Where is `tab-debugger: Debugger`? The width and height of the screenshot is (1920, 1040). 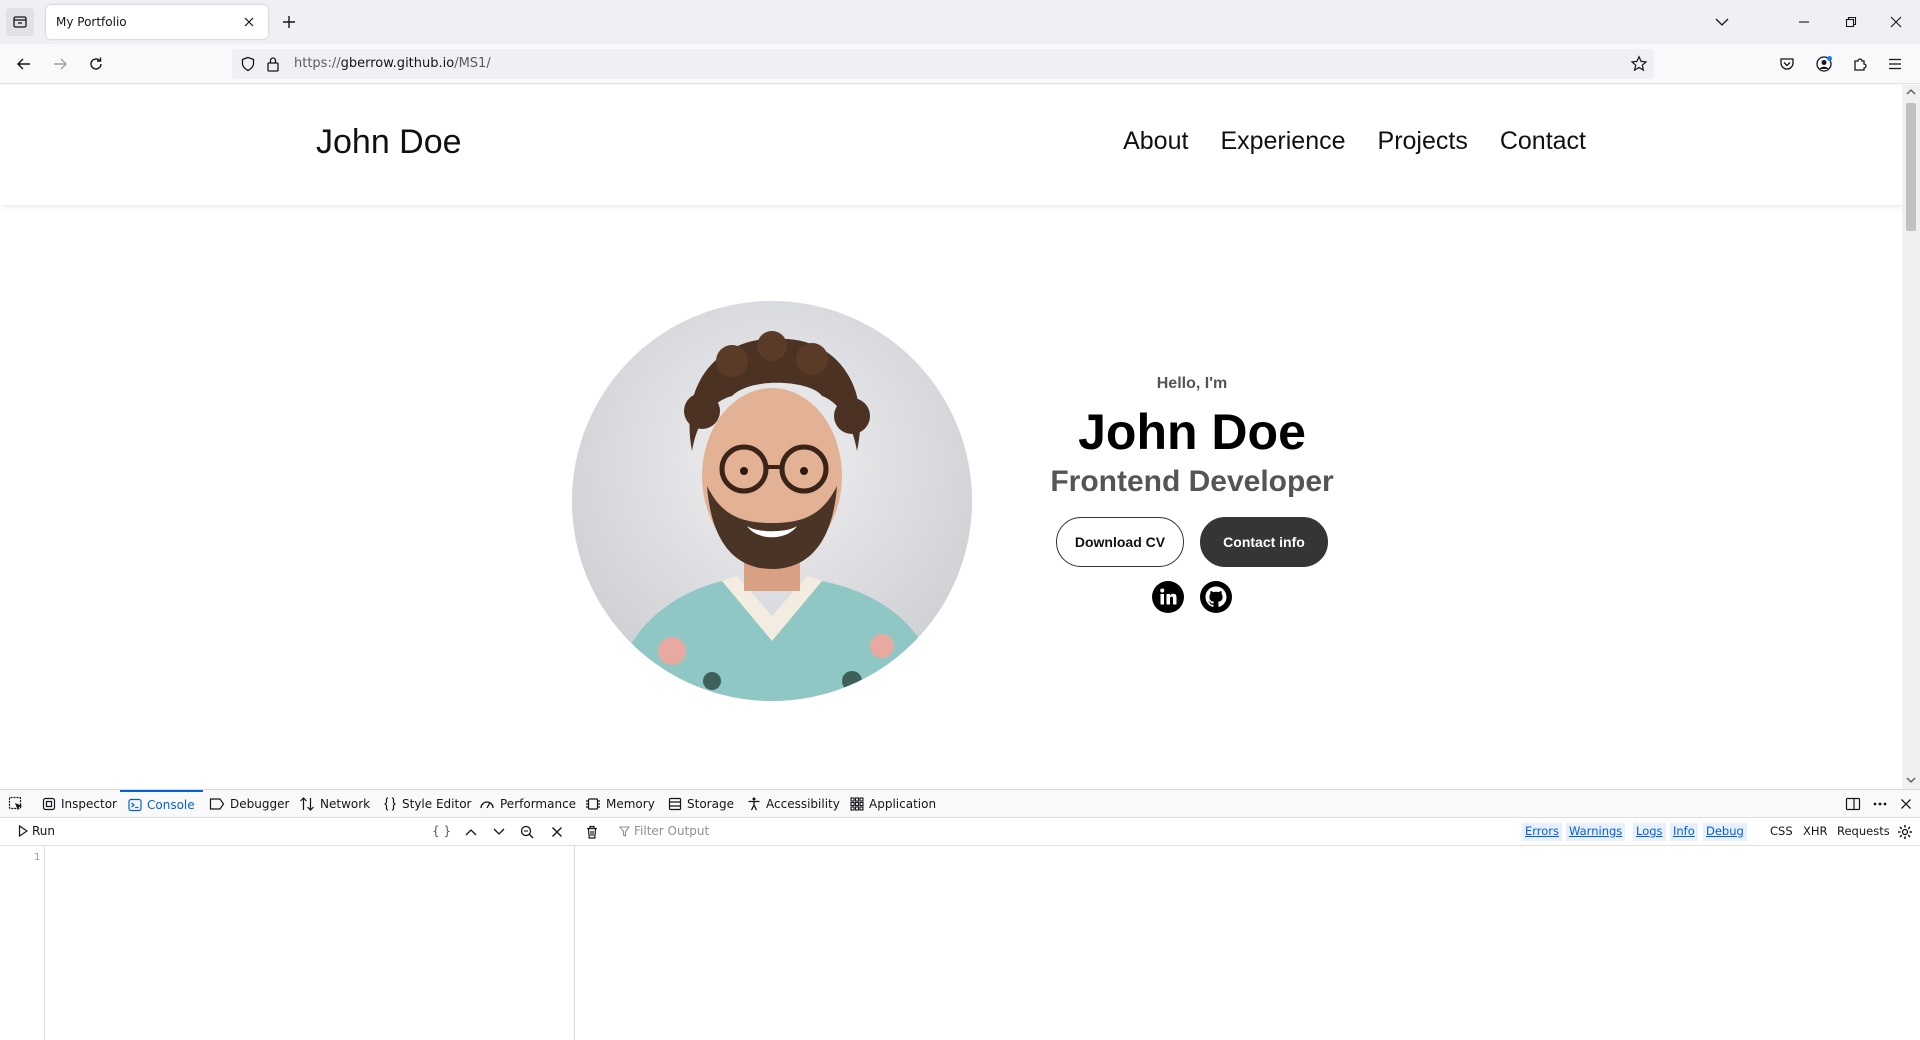 tab-debugger: Debugger is located at coordinates (249, 804).